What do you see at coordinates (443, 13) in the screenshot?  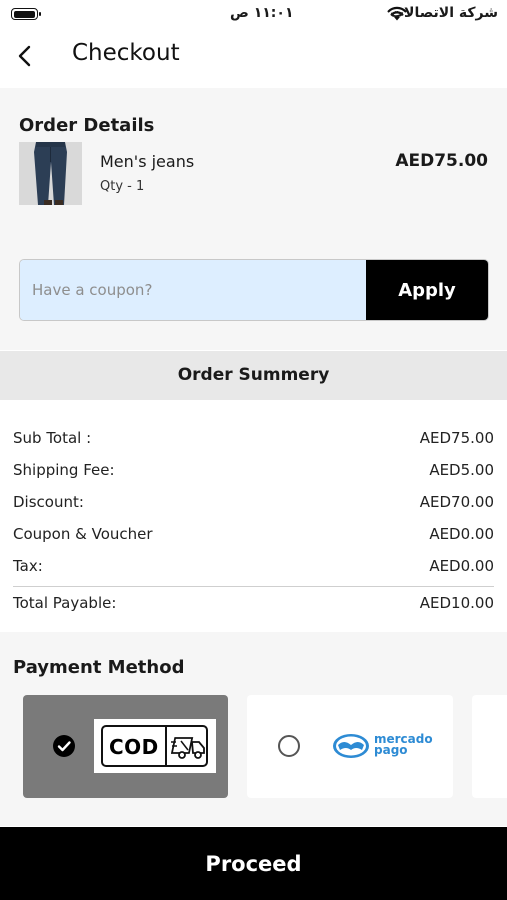 I see `carrier-name: شركة الاتصالات` at bounding box center [443, 13].